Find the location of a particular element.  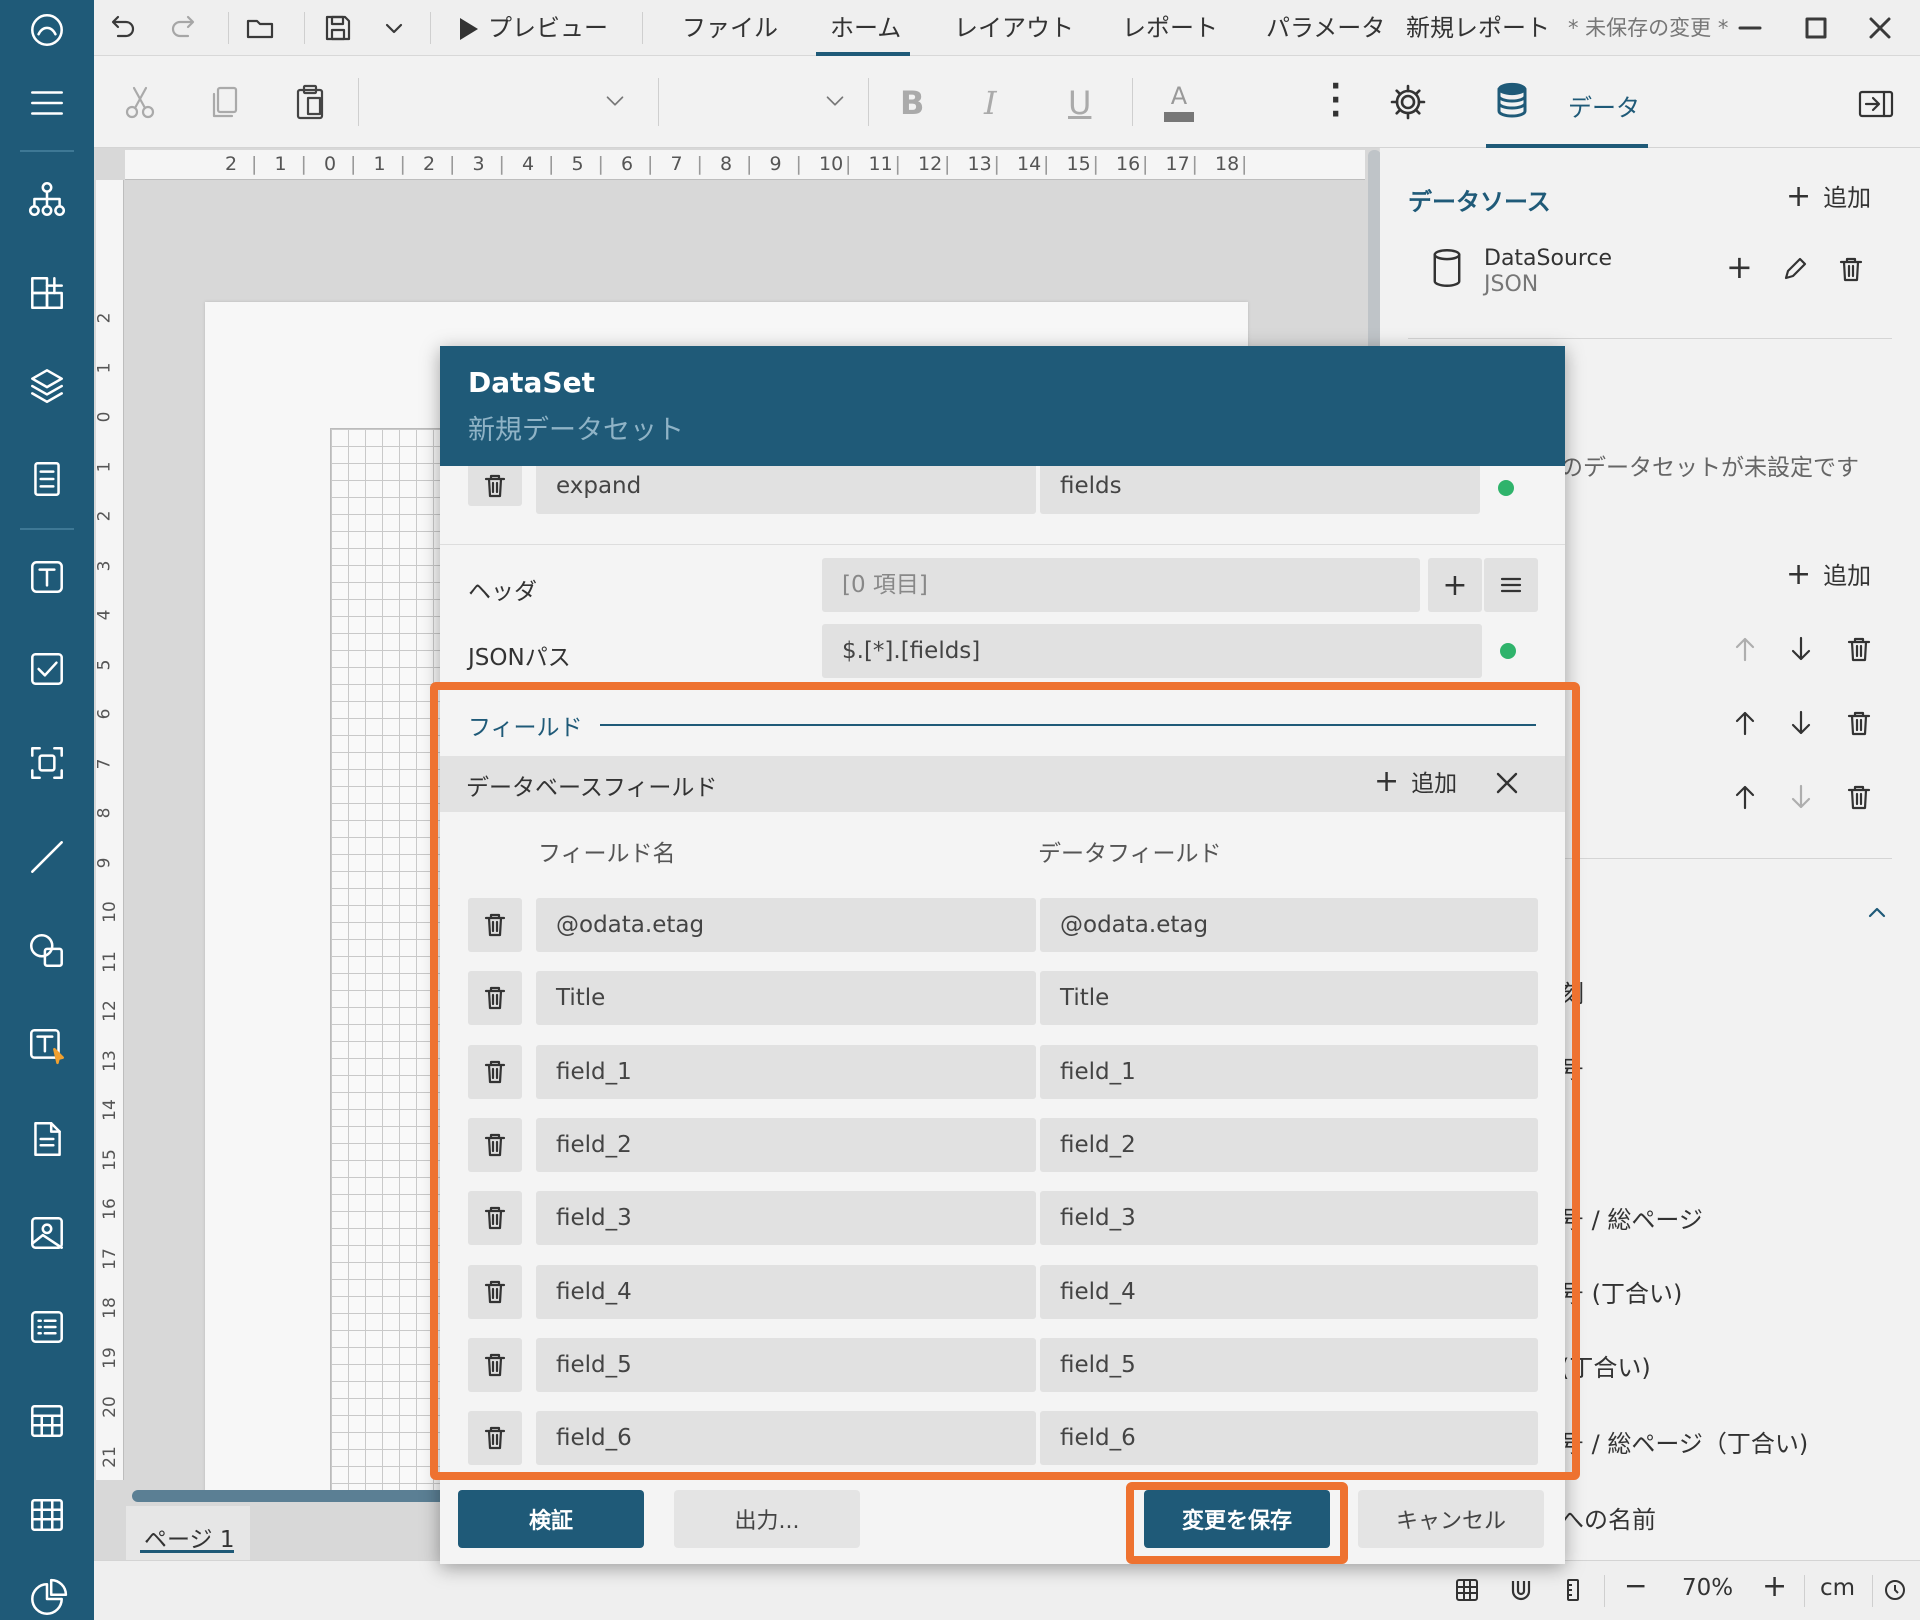

menu-parameters: パラメータ is located at coordinates (1325, 28).